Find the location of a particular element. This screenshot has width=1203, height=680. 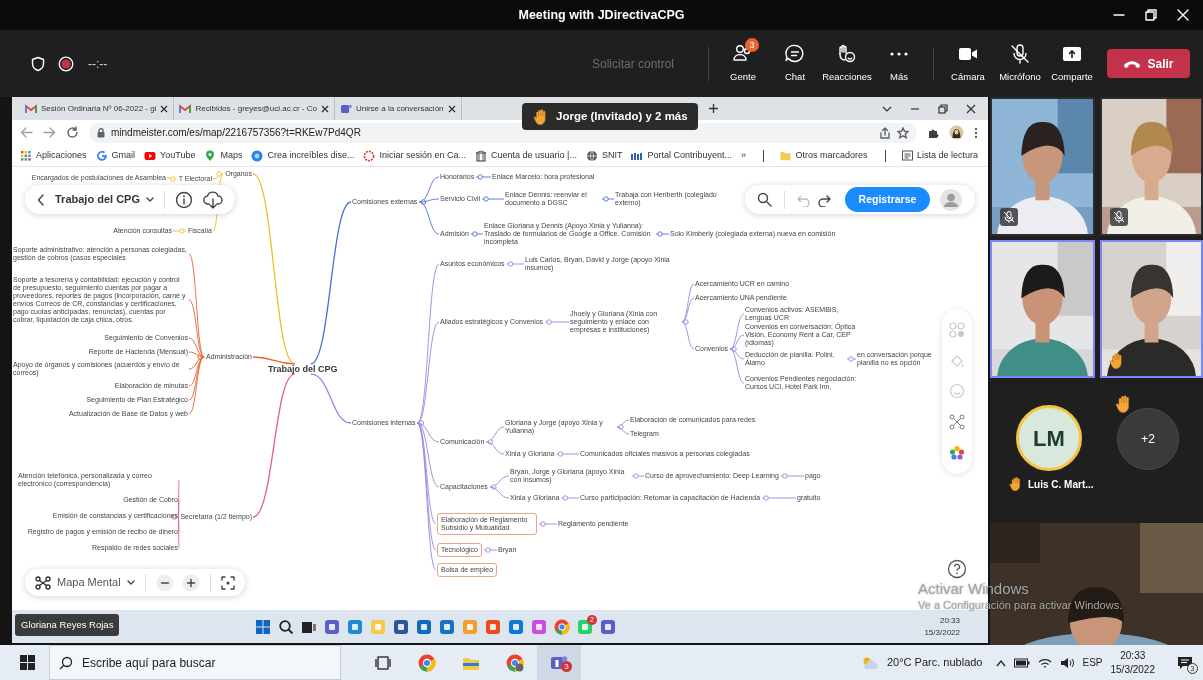

map-title-menu: Trabajo del CPG is located at coordinates (104, 199).